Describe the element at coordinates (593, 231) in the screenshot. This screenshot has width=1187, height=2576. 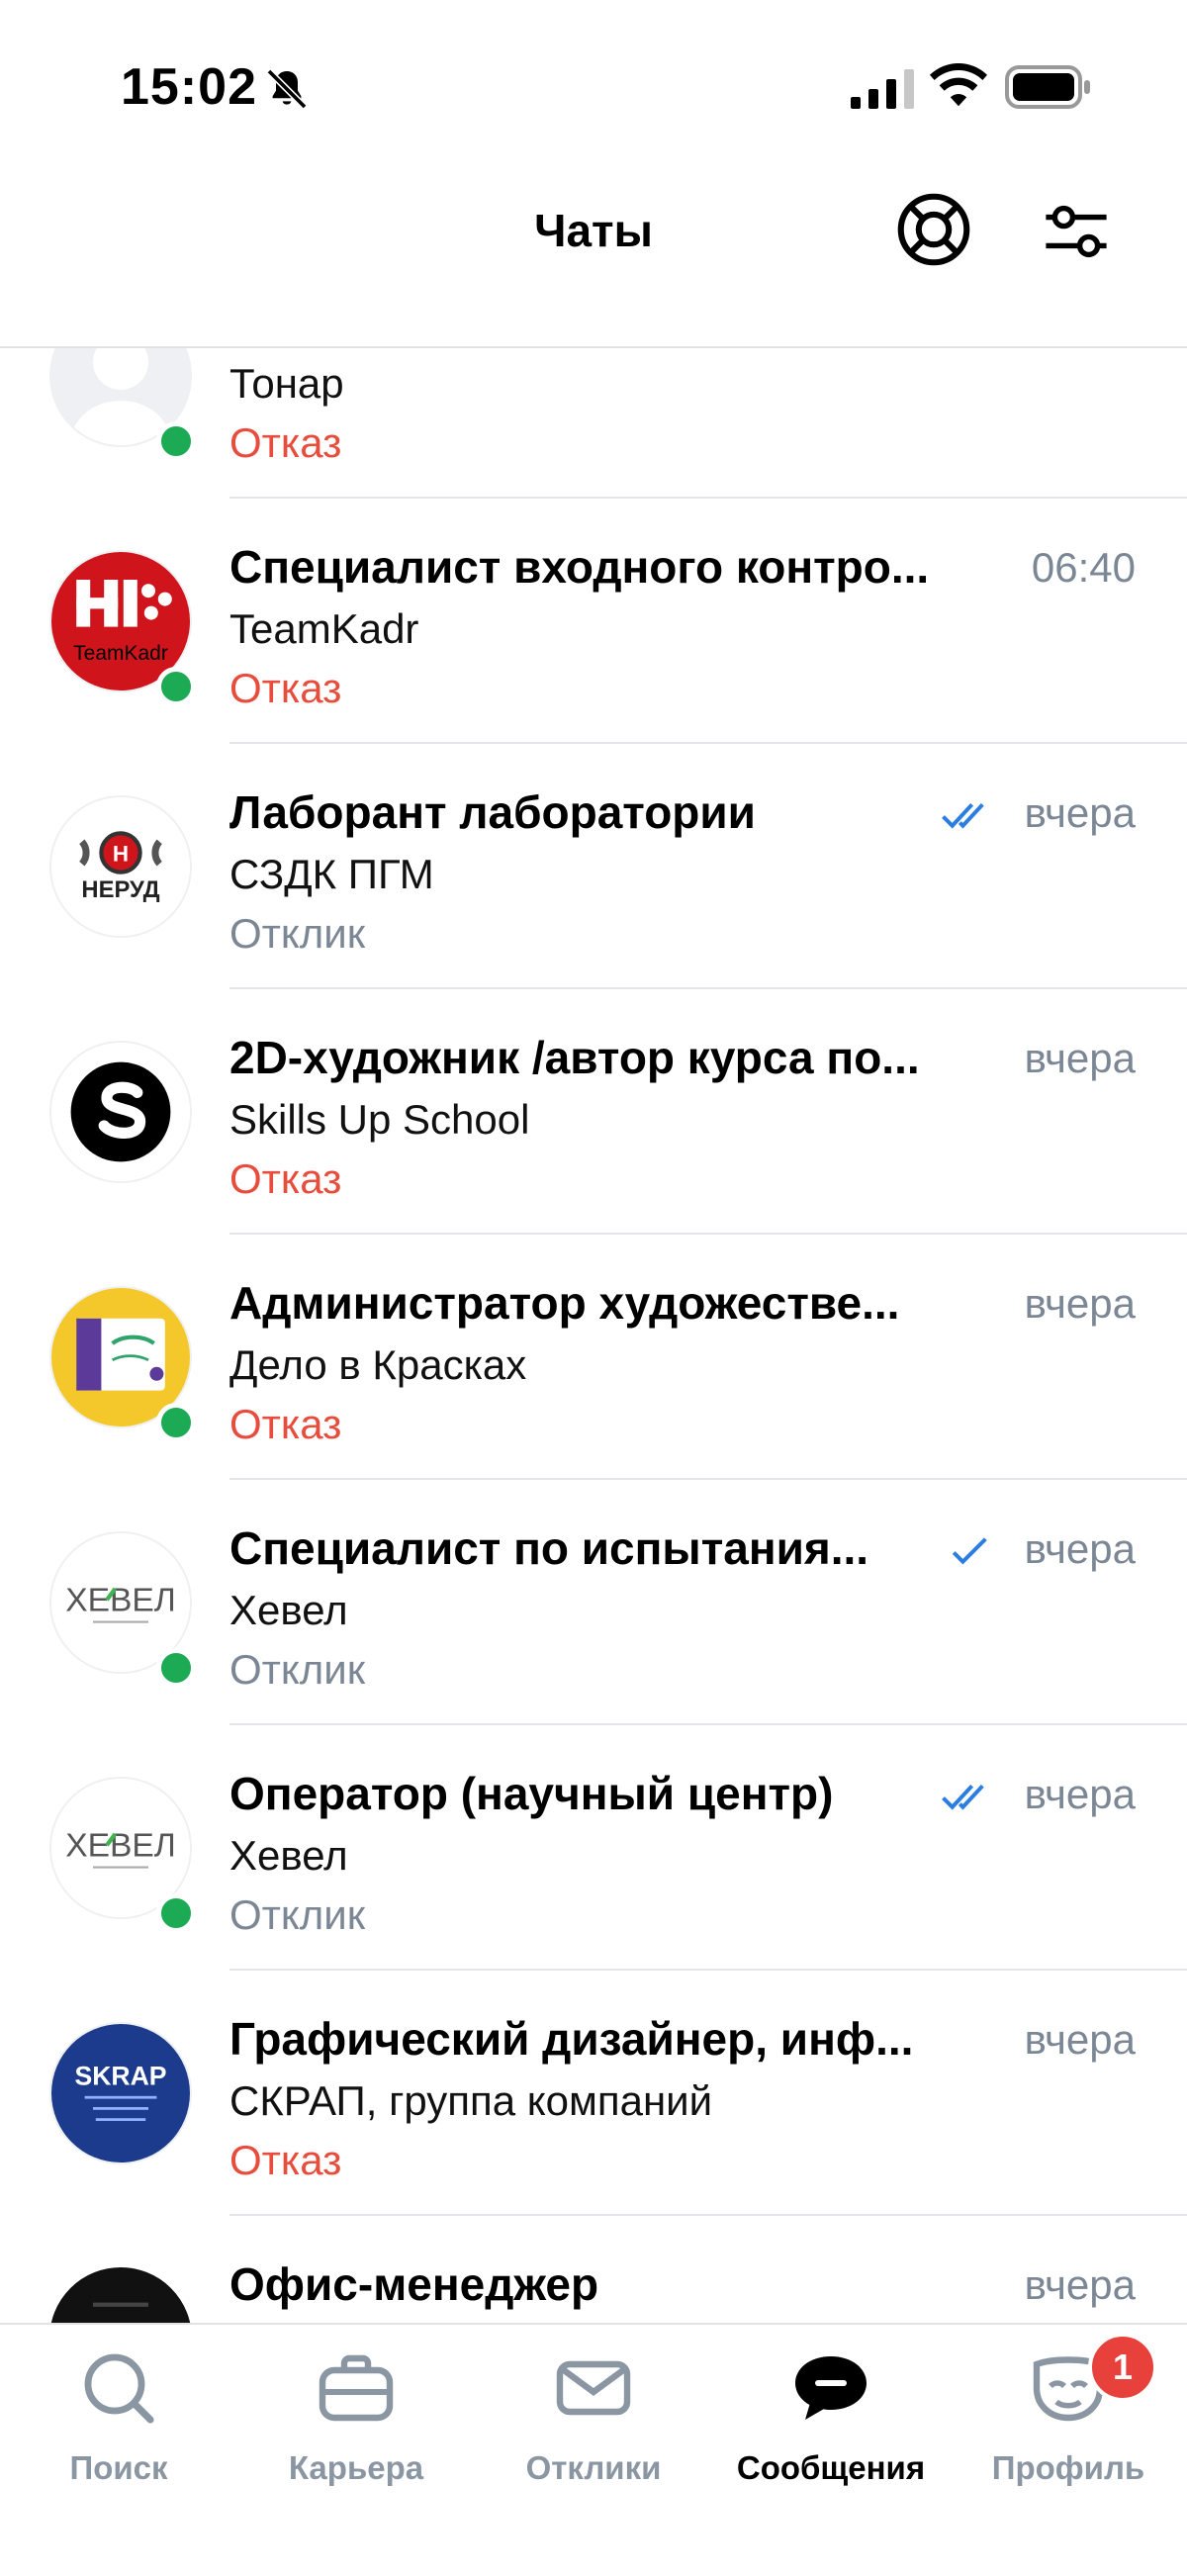
I see `page-title: Чаты` at that location.